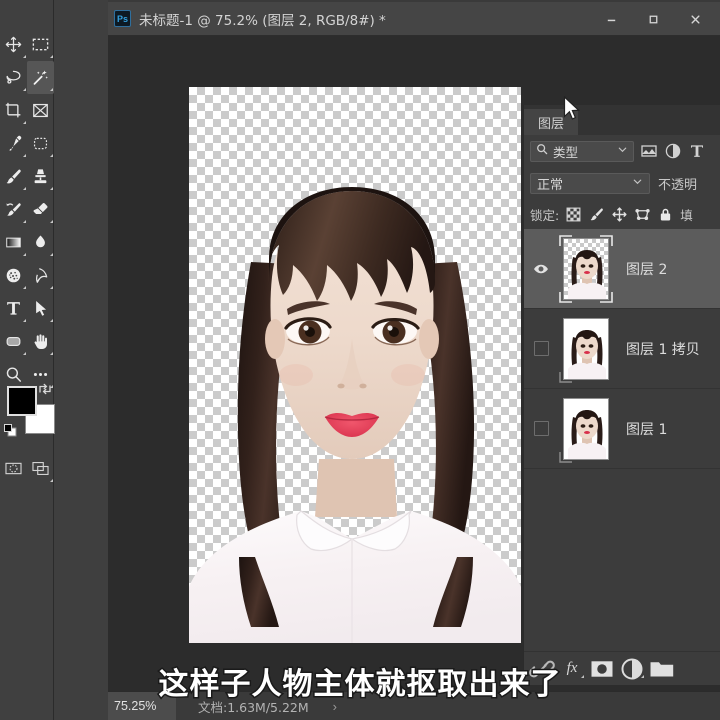  What do you see at coordinates (13, 44) in the screenshot?
I see `move-tool` at bounding box center [13, 44].